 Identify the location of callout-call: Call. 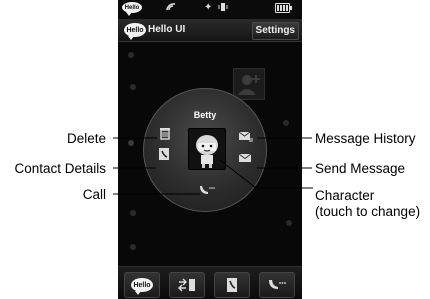
(94, 194).